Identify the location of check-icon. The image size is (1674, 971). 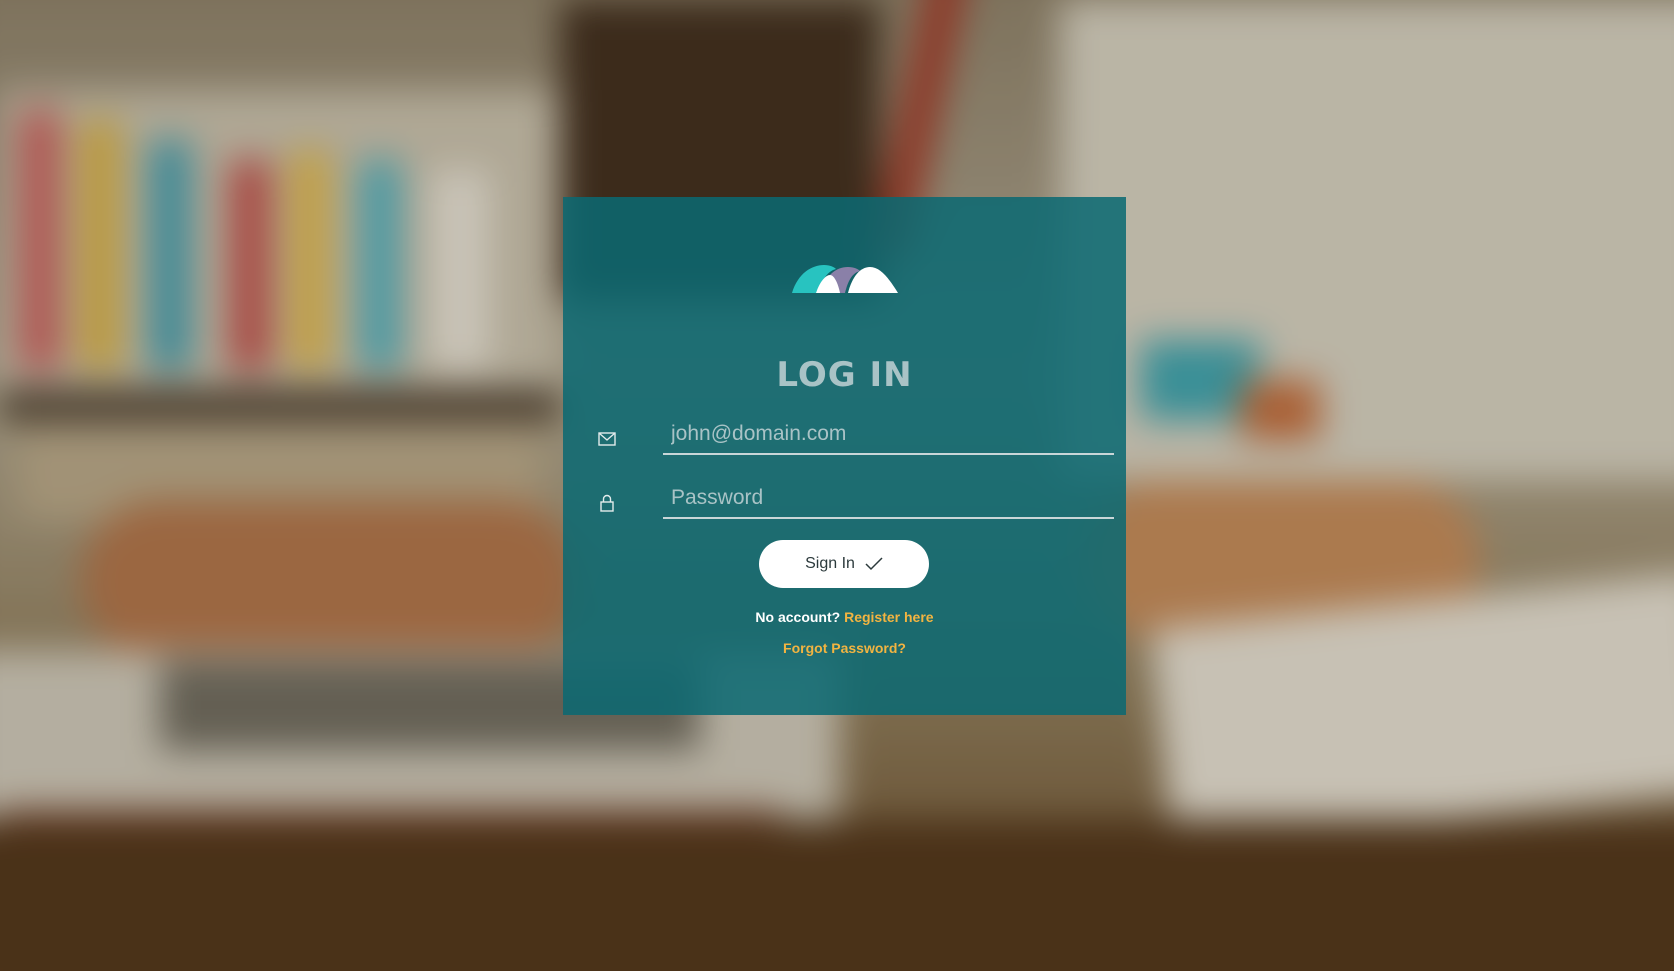
(874, 564).